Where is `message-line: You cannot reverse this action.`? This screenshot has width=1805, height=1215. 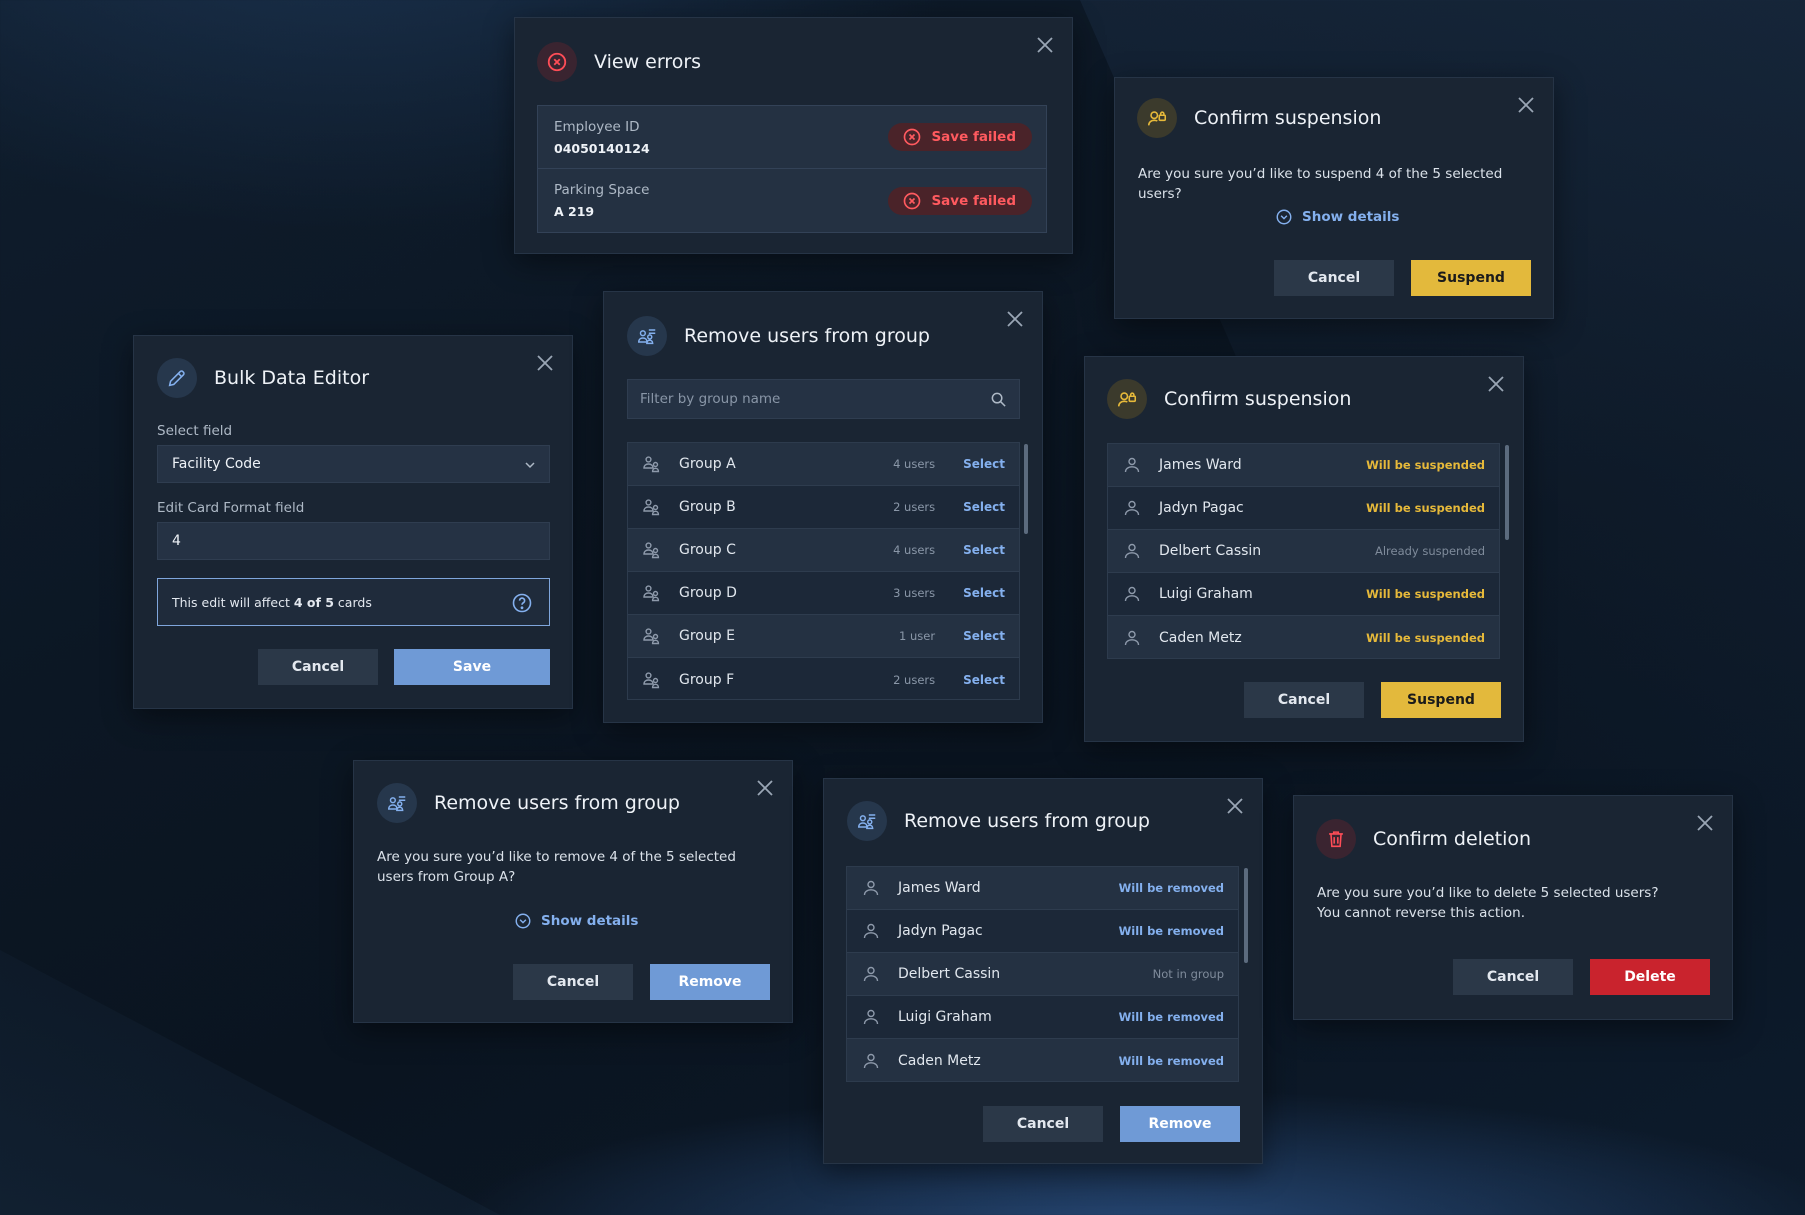
message-line: You cannot reverse this action. is located at coordinates (1421, 913).